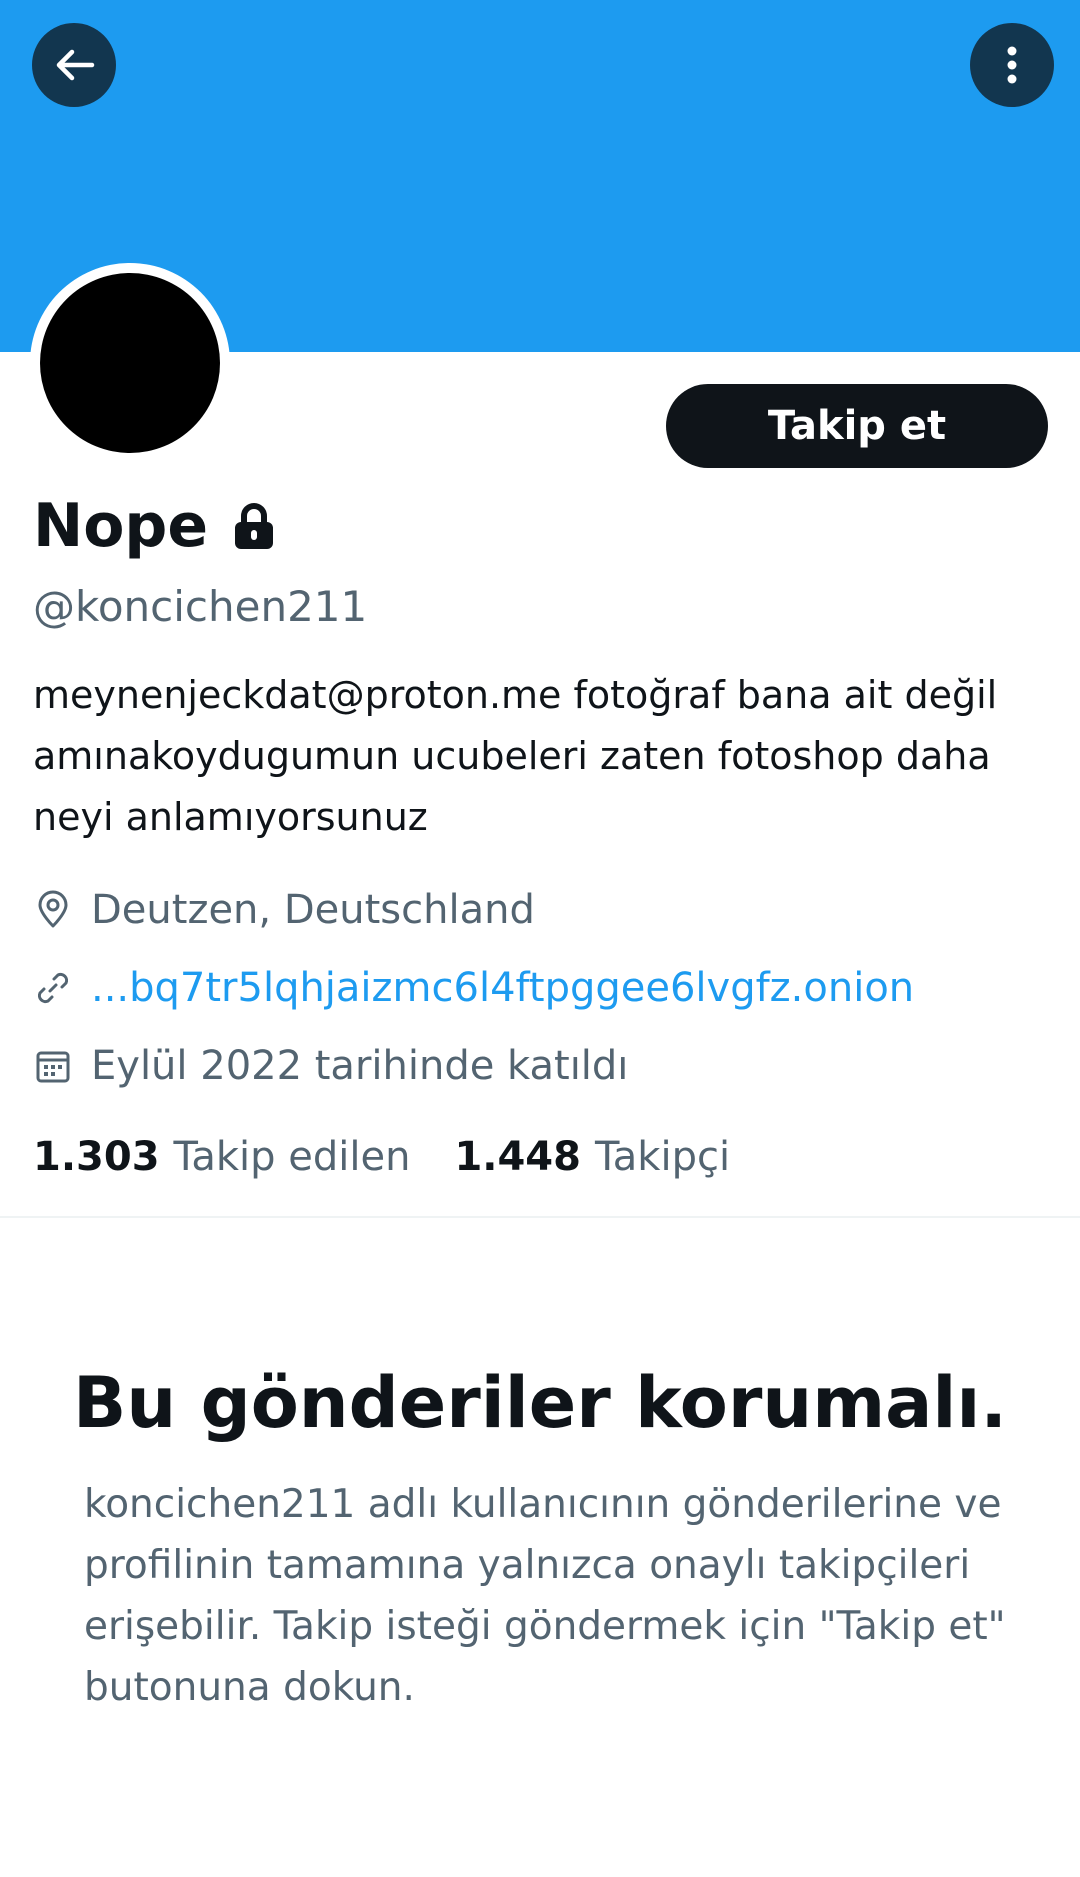 Image resolution: width=1080 pixels, height=1877 pixels. I want to click on arrow-left-icon, so click(75, 65).